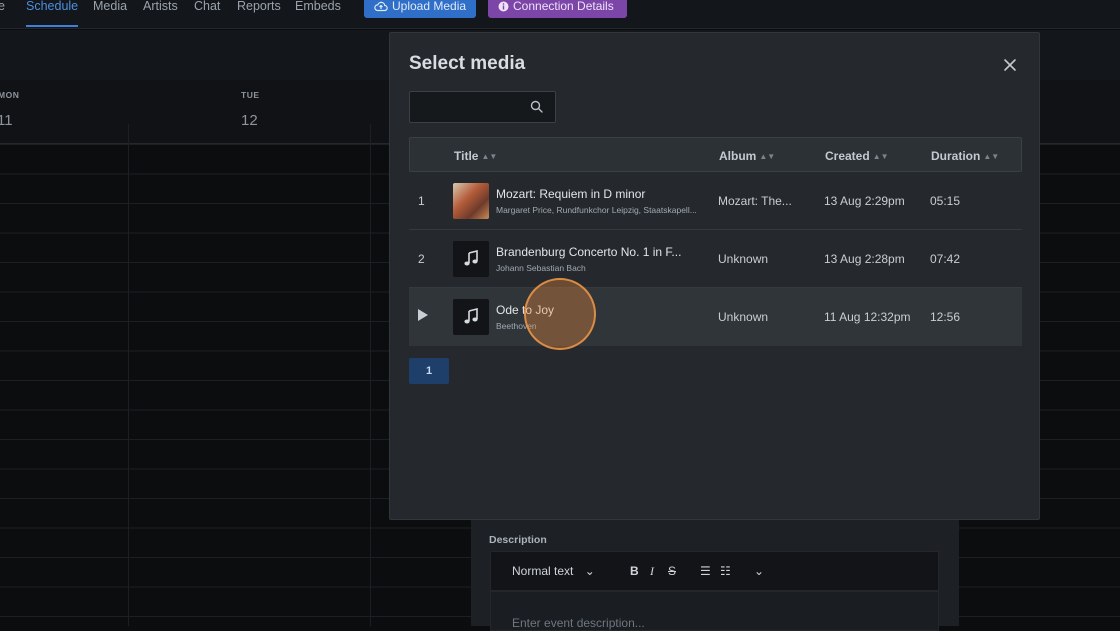 The image size is (1120, 631). I want to click on chevron-down-icon: ⌄, so click(589, 571).